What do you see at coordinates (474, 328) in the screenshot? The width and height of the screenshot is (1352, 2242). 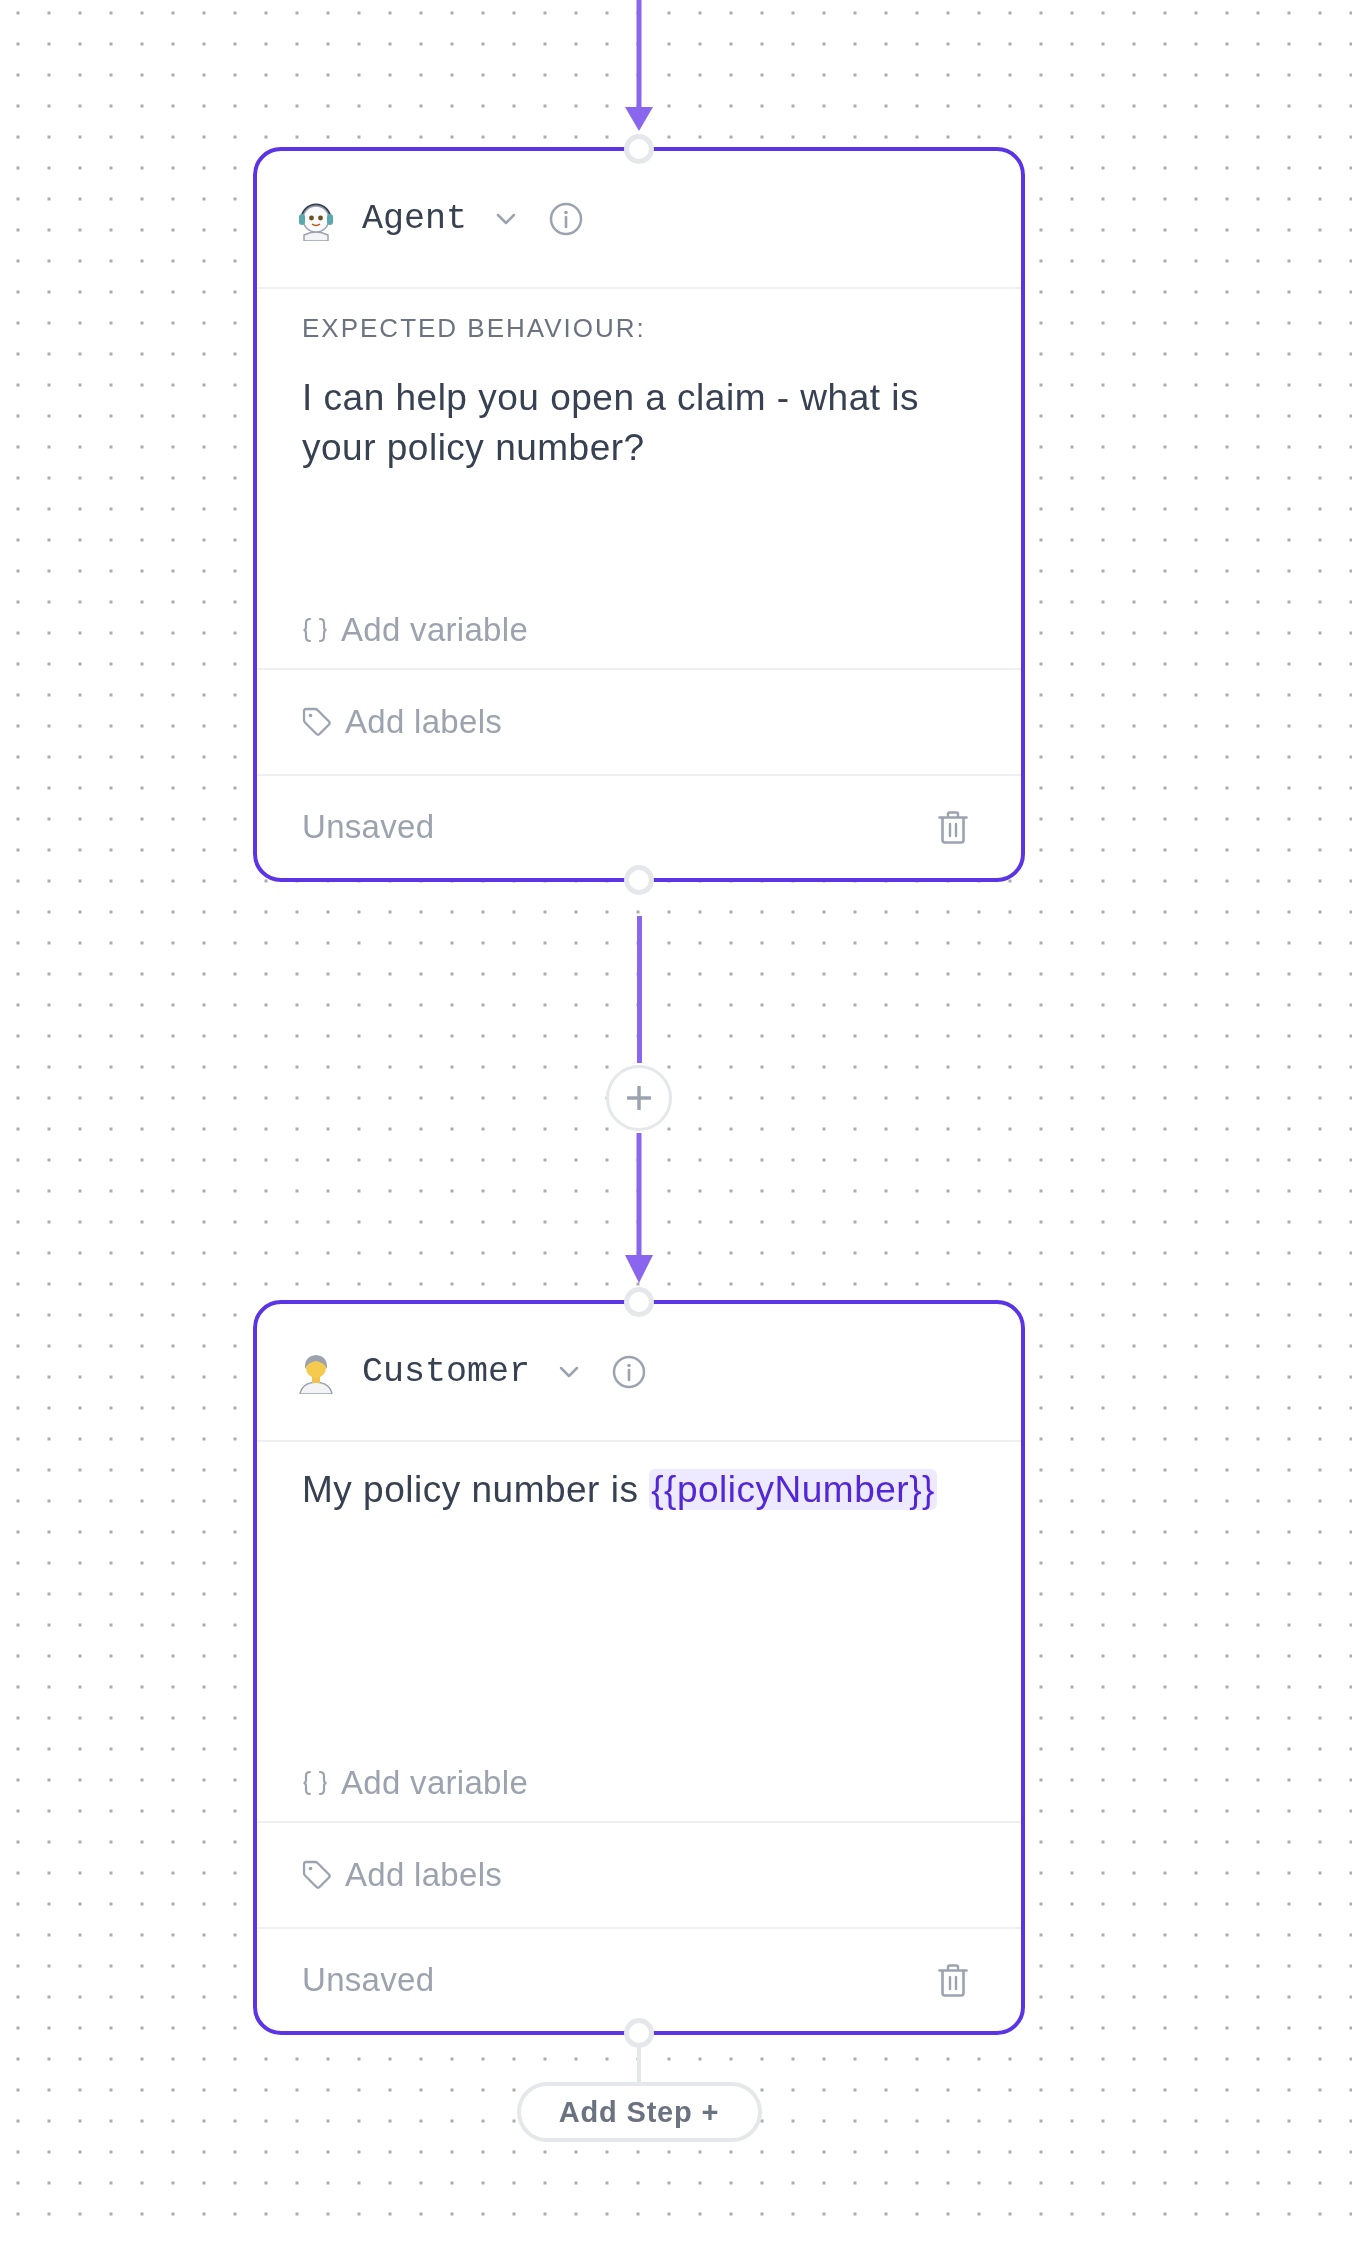 I see `section-heading: EXPECTED BEHAVIOUR:` at bounding box center [474, 328].